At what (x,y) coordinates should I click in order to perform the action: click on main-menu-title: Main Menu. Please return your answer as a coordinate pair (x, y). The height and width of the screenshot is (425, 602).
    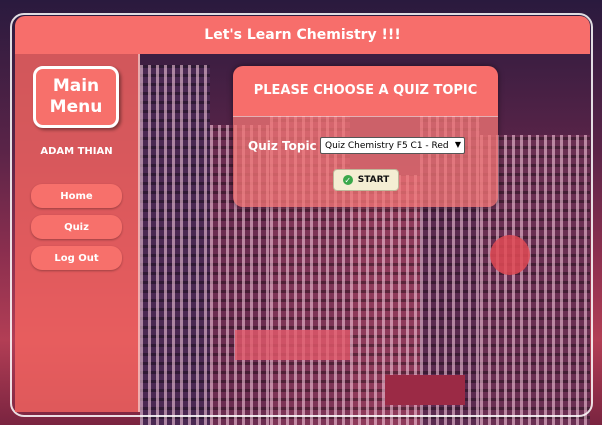
    Looking at the image, I should click on (76, 97).